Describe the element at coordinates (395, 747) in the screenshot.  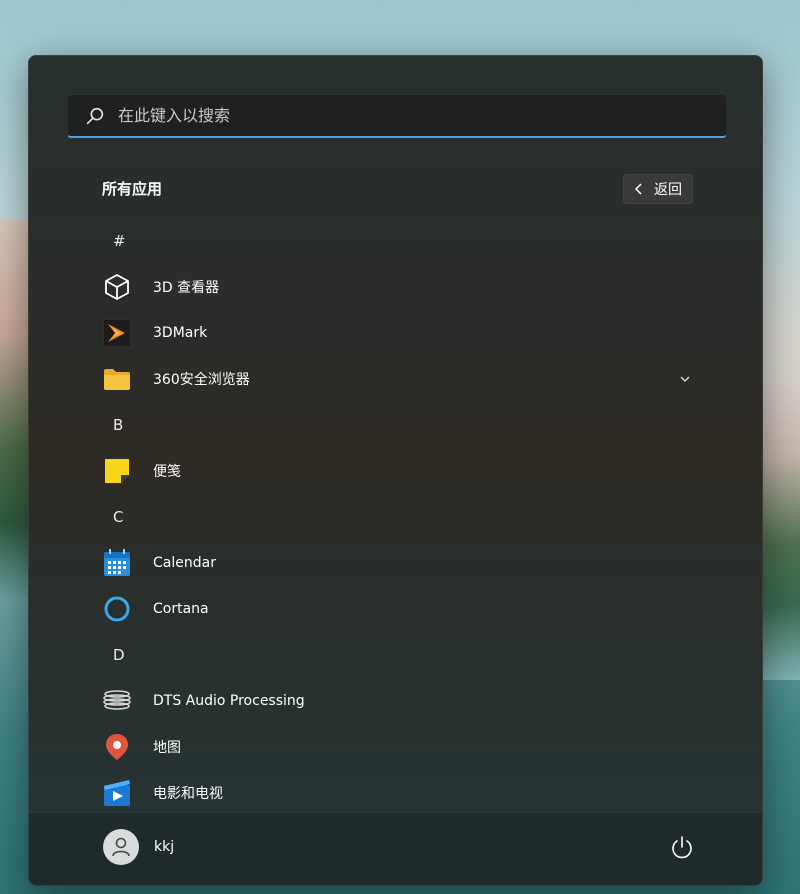
I see `app-item-maps: 地图` at that location.